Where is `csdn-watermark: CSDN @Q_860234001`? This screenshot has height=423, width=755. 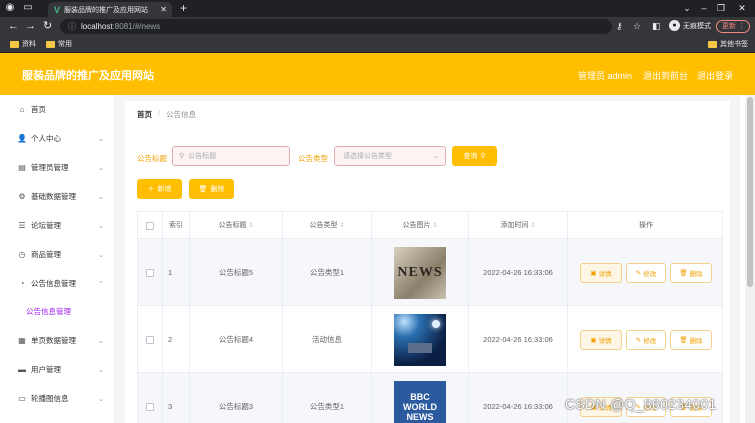 csdn-watermark: CSDN @Q_860234001 is located at coordinates (641, 404).